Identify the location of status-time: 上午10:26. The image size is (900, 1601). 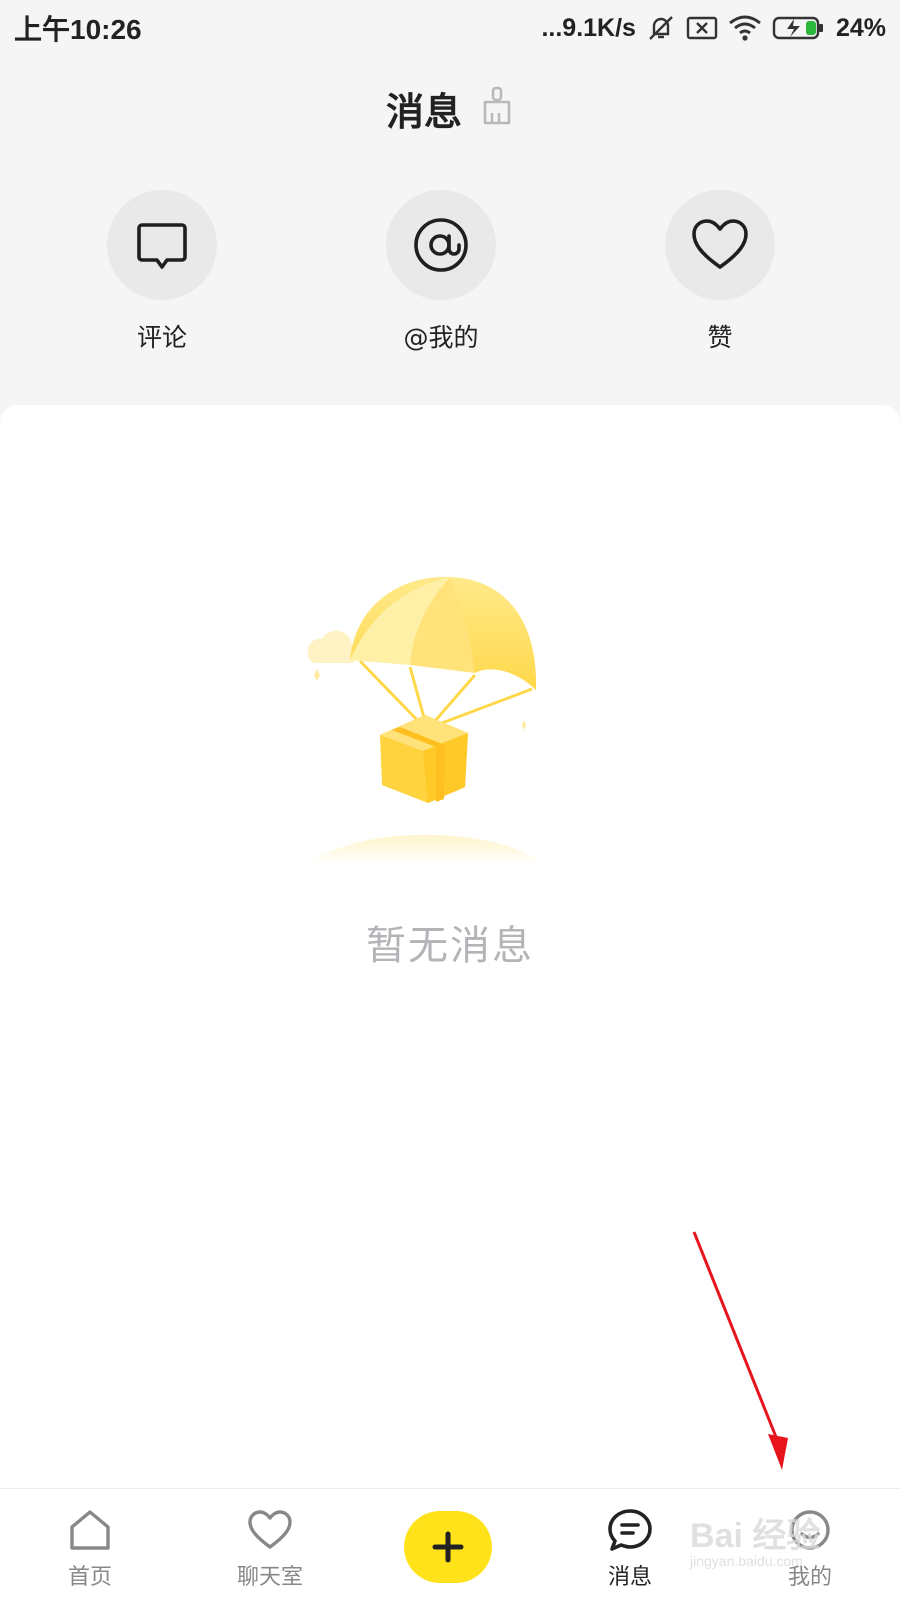
(78, 29).